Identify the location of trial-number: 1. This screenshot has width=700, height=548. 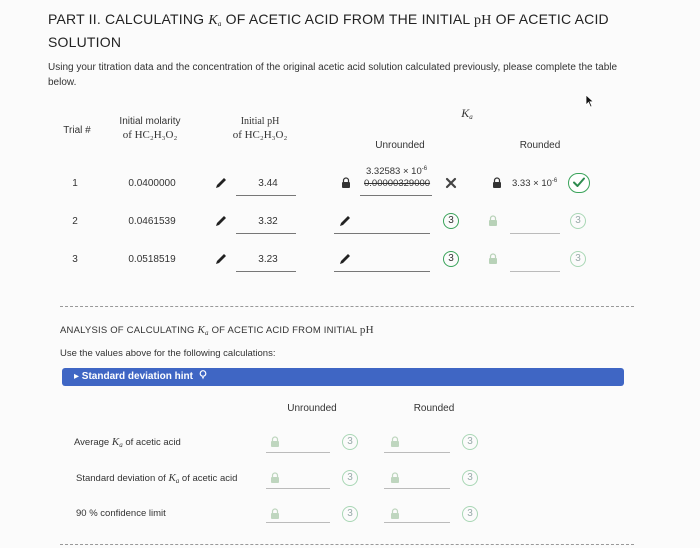
(75, 183).